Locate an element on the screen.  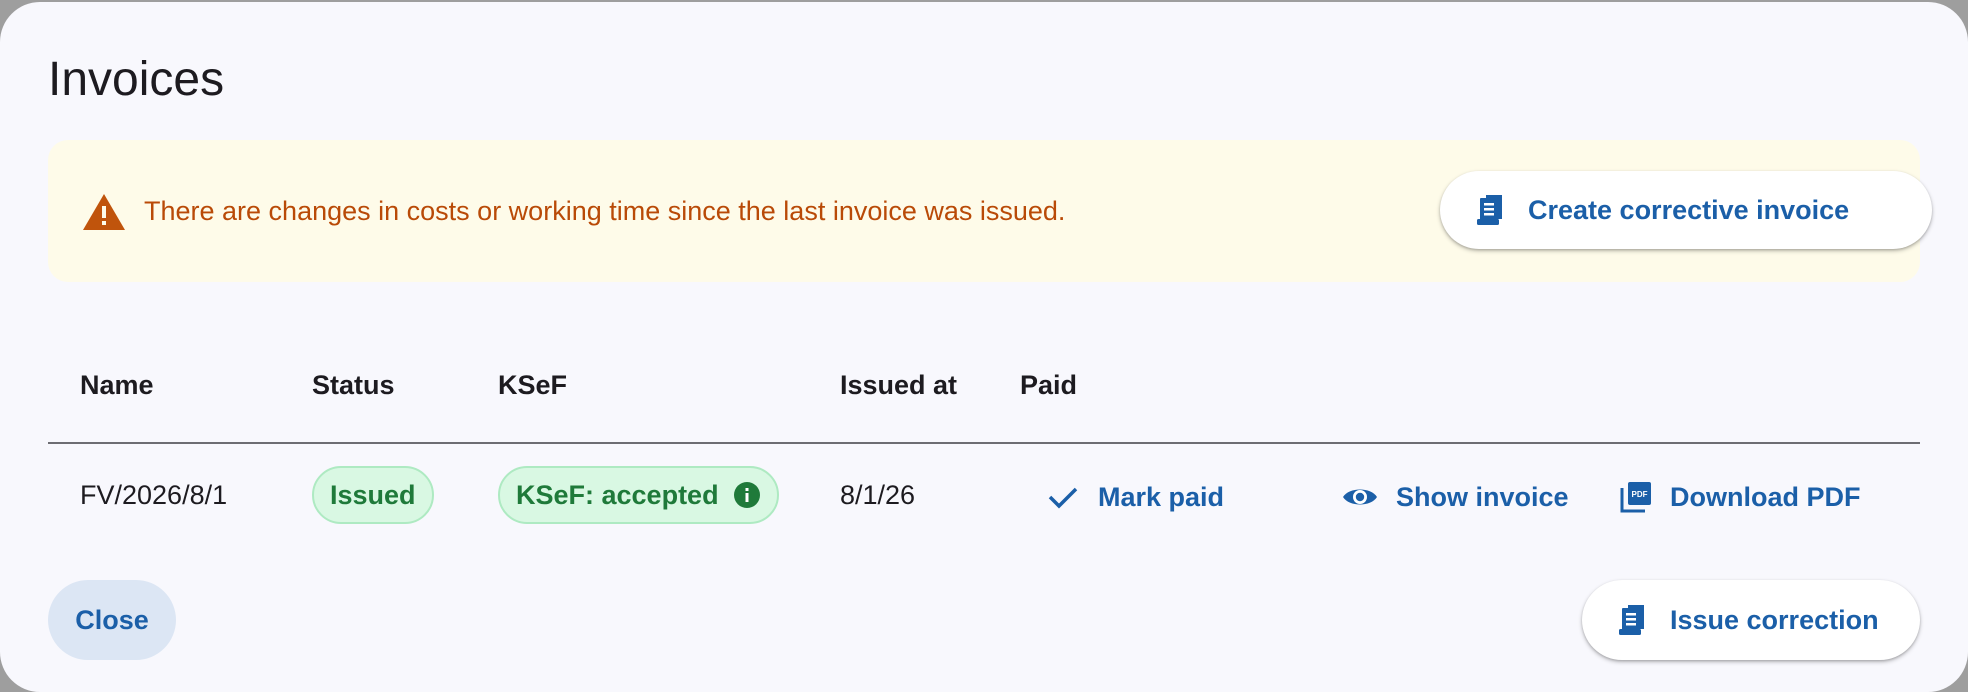
status-badge-label: Issued is located at coordinates (373, 494).